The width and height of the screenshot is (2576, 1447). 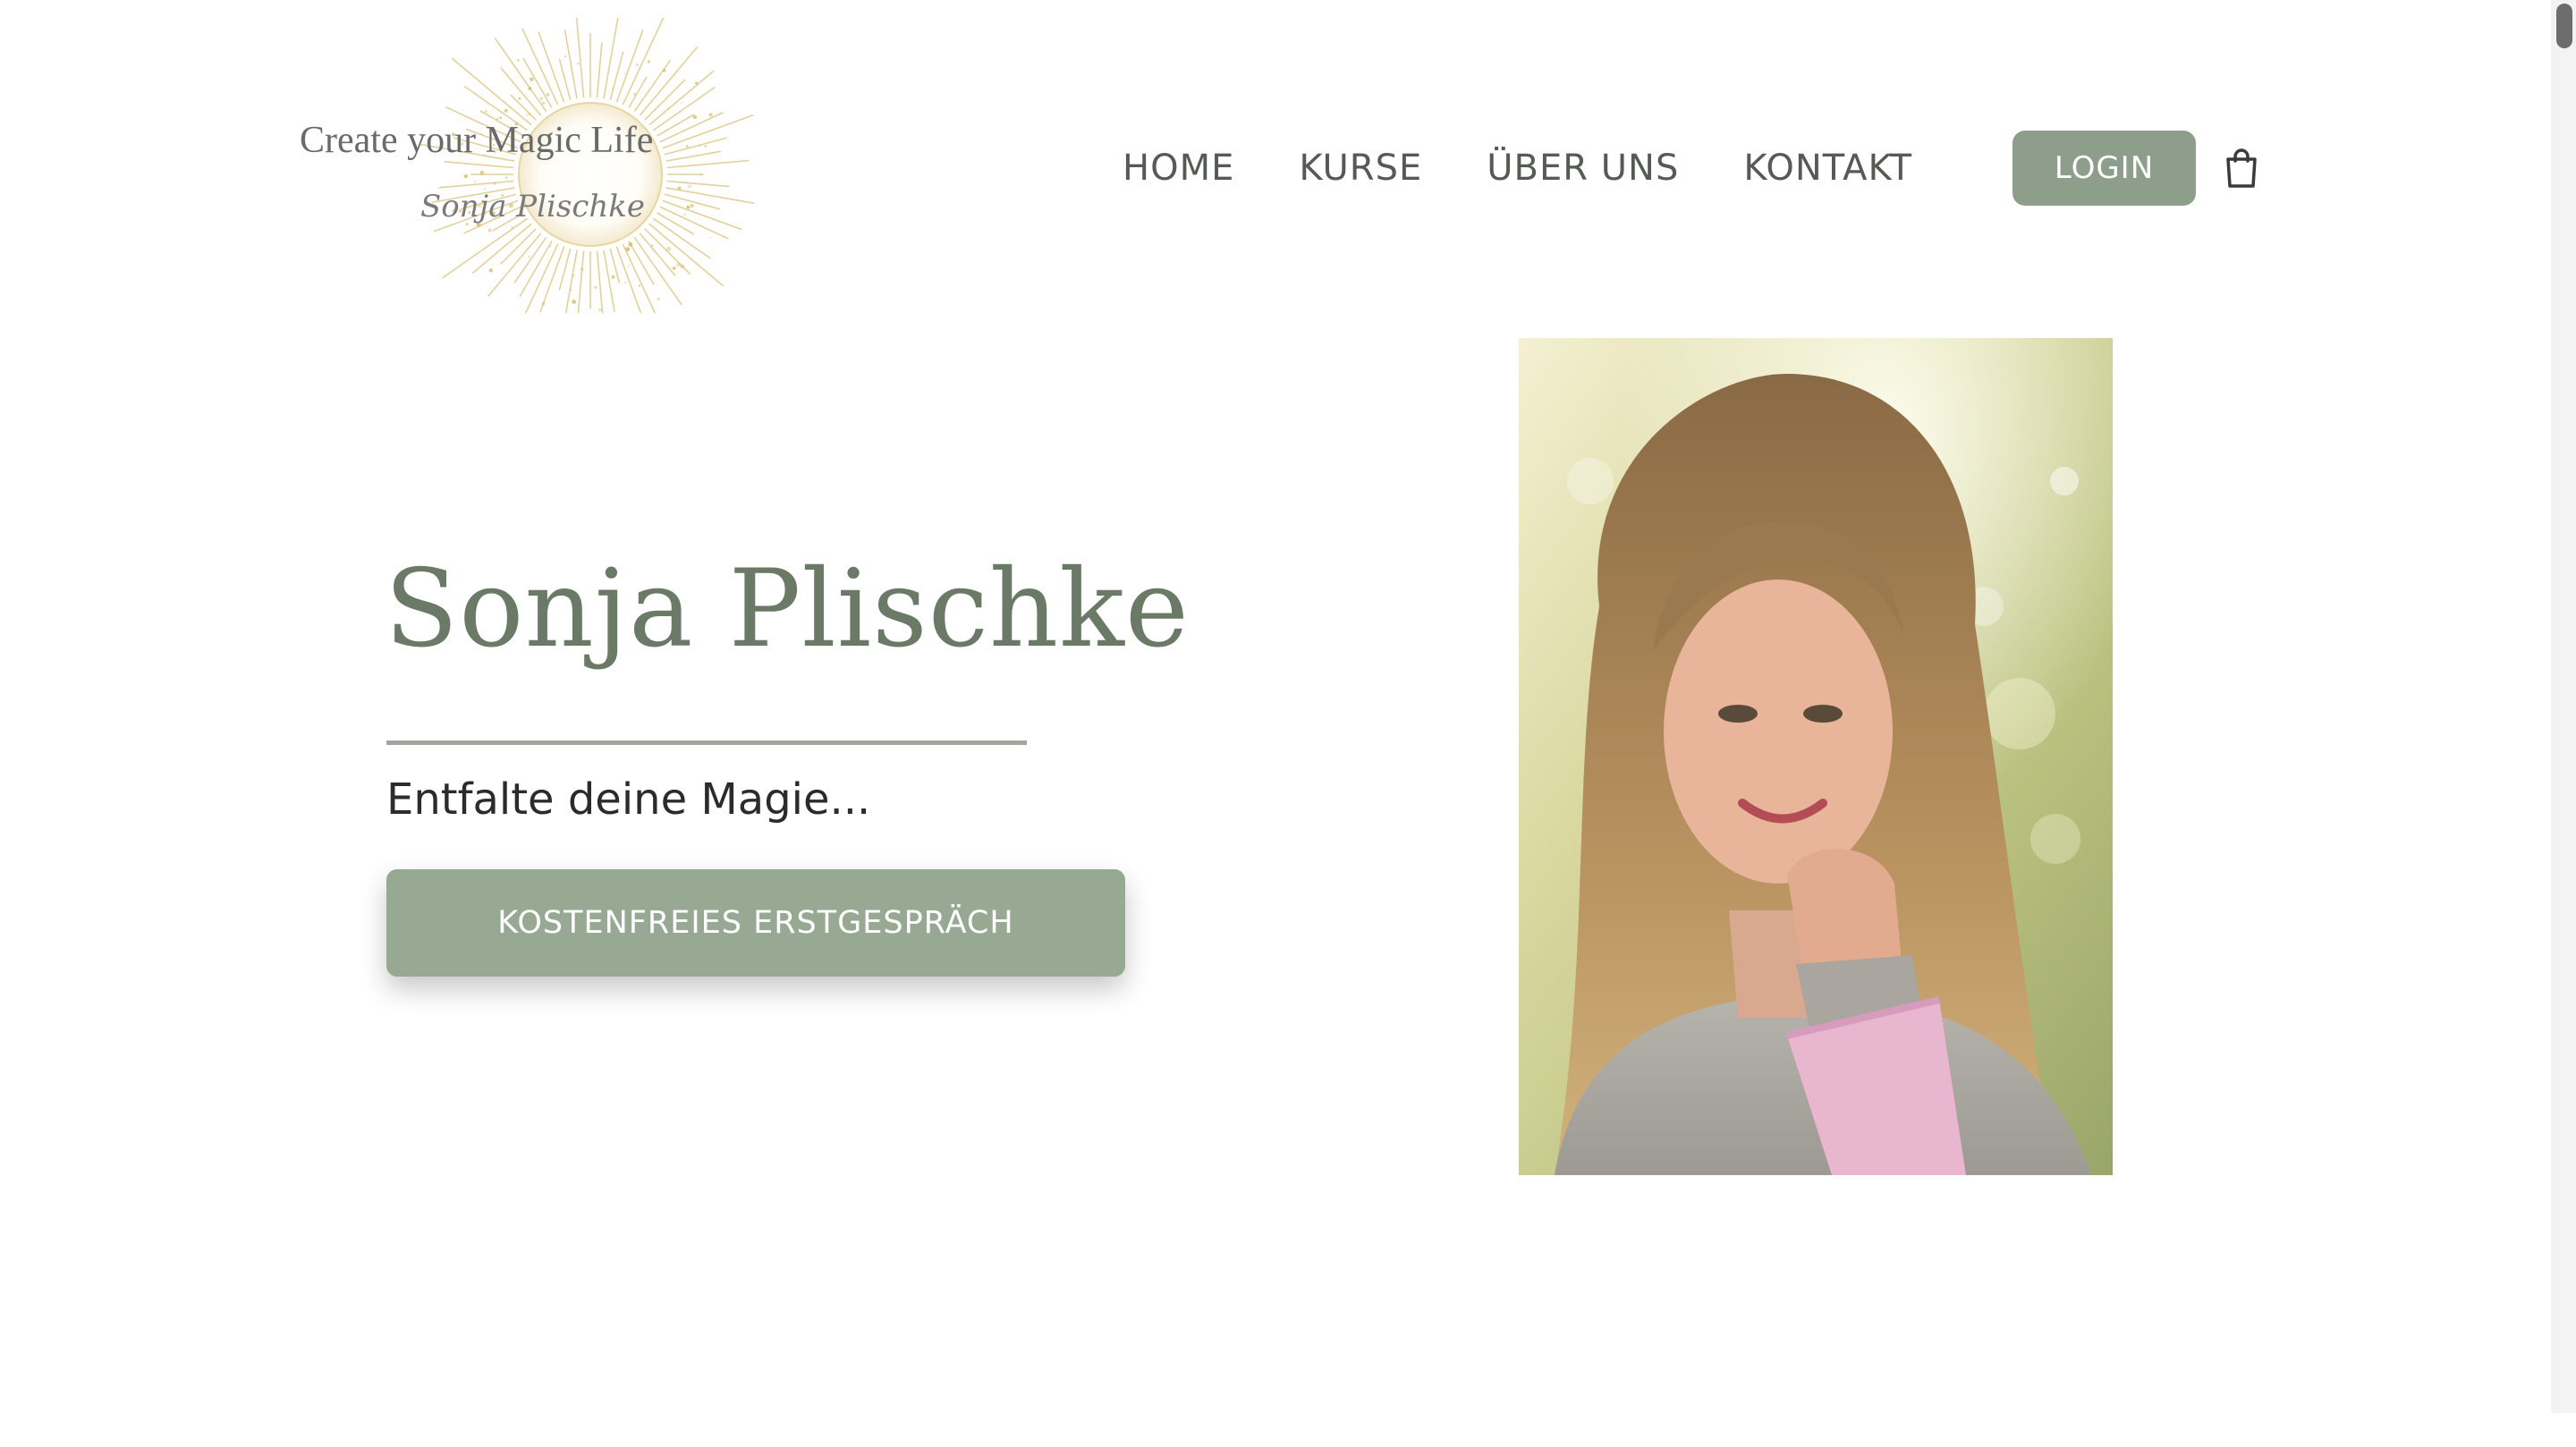 I want to click on login-button: LOGIN, so click(x=2104, y=168).